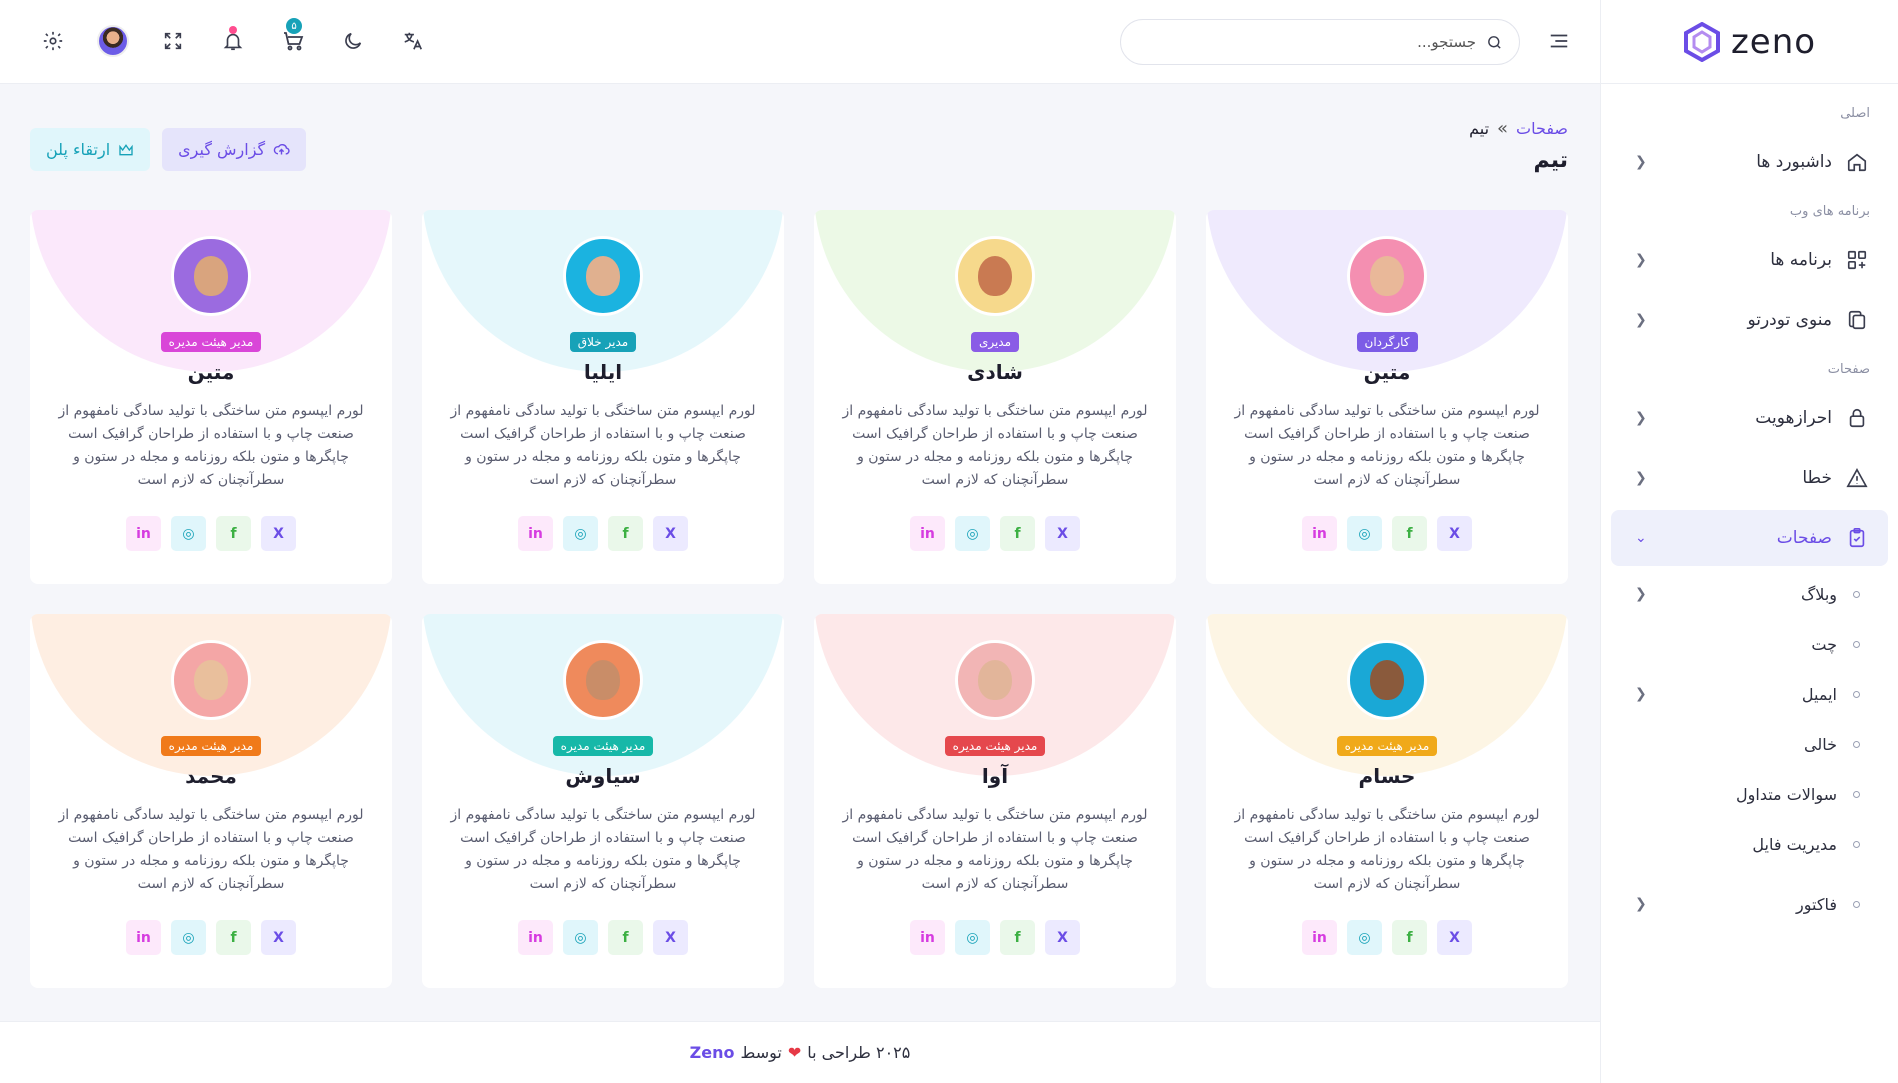 The width and height of the screenshot is (1898, 1083). Describe the element at coordinates (1387, 342) in the screenshot. I see `member-role-badge: کارگردان` at that location.